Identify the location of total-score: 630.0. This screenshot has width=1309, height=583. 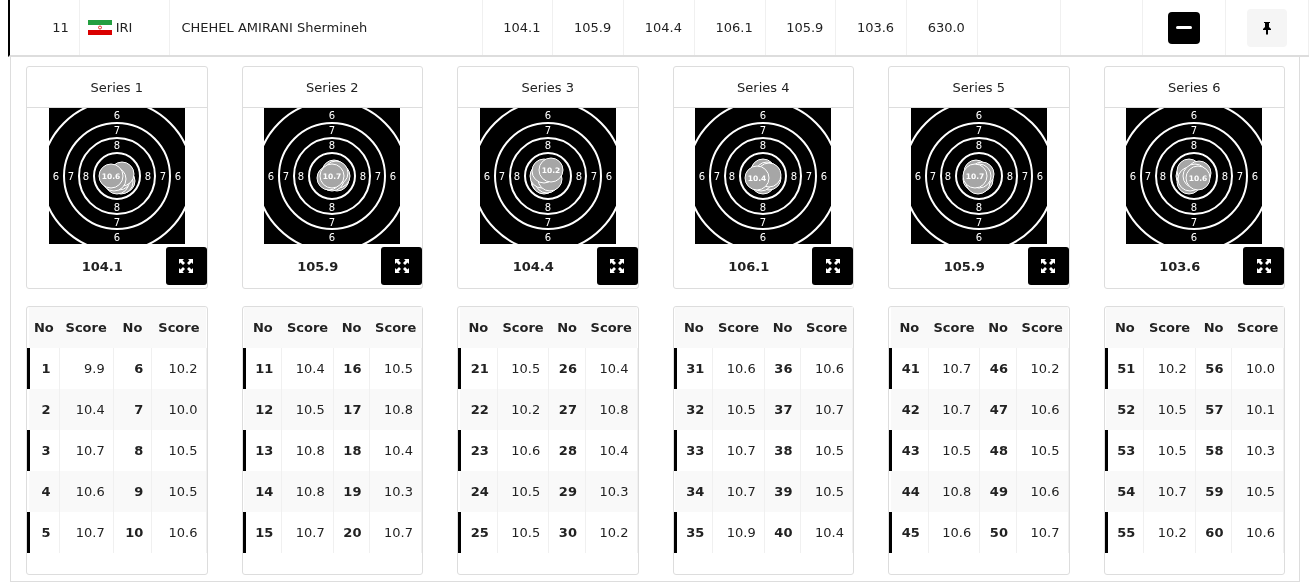
(946, 27).